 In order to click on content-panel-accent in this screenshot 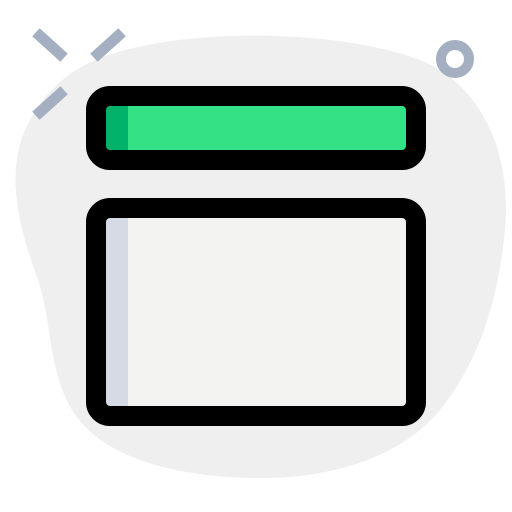, I will do `click(117, 312)`.